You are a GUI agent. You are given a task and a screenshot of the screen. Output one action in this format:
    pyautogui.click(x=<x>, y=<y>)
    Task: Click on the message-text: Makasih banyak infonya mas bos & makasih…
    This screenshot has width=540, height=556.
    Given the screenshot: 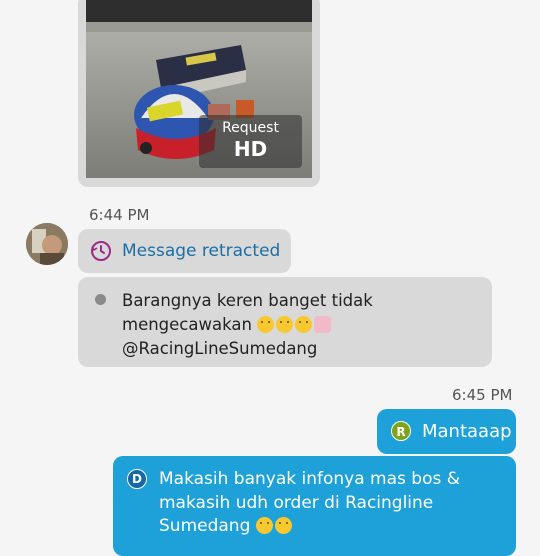 What is the action you would take?
    pyautogui.click(x=329, y=503)
    